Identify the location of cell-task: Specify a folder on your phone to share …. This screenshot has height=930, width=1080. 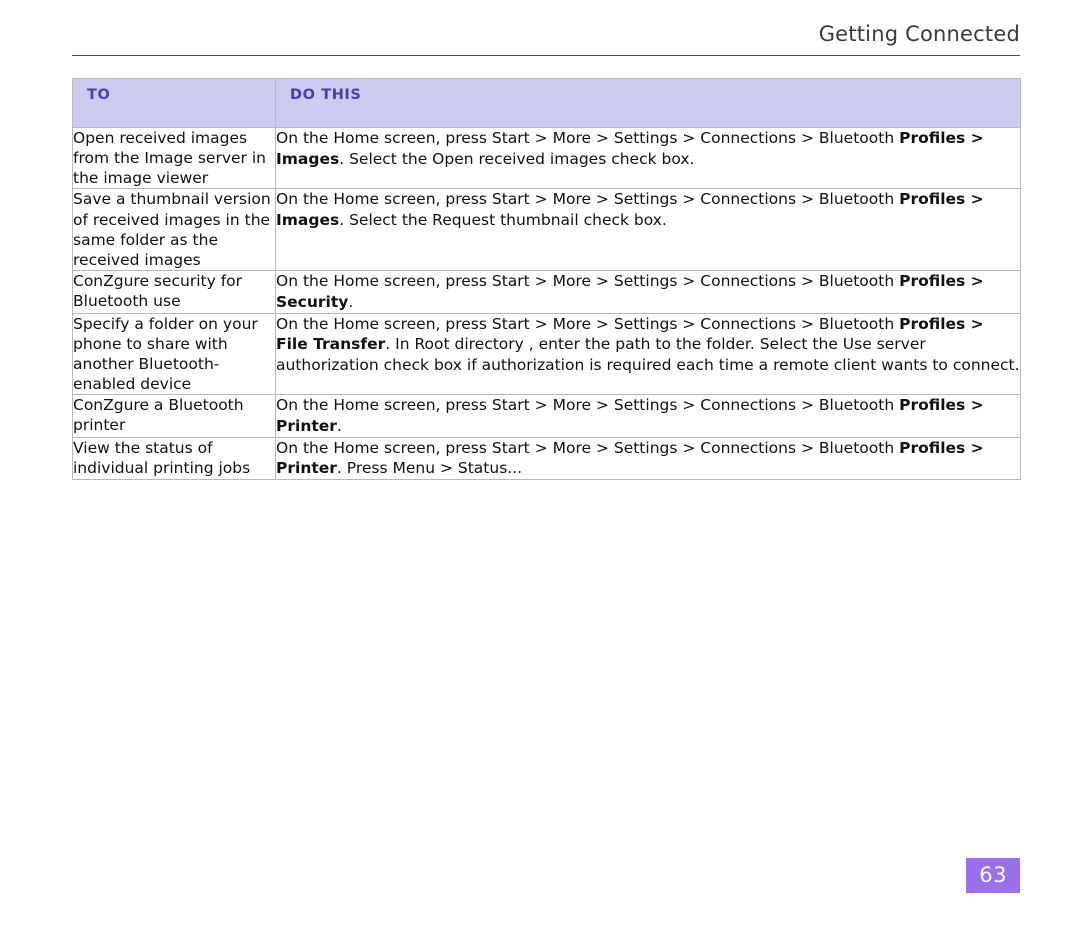
(174, 354).